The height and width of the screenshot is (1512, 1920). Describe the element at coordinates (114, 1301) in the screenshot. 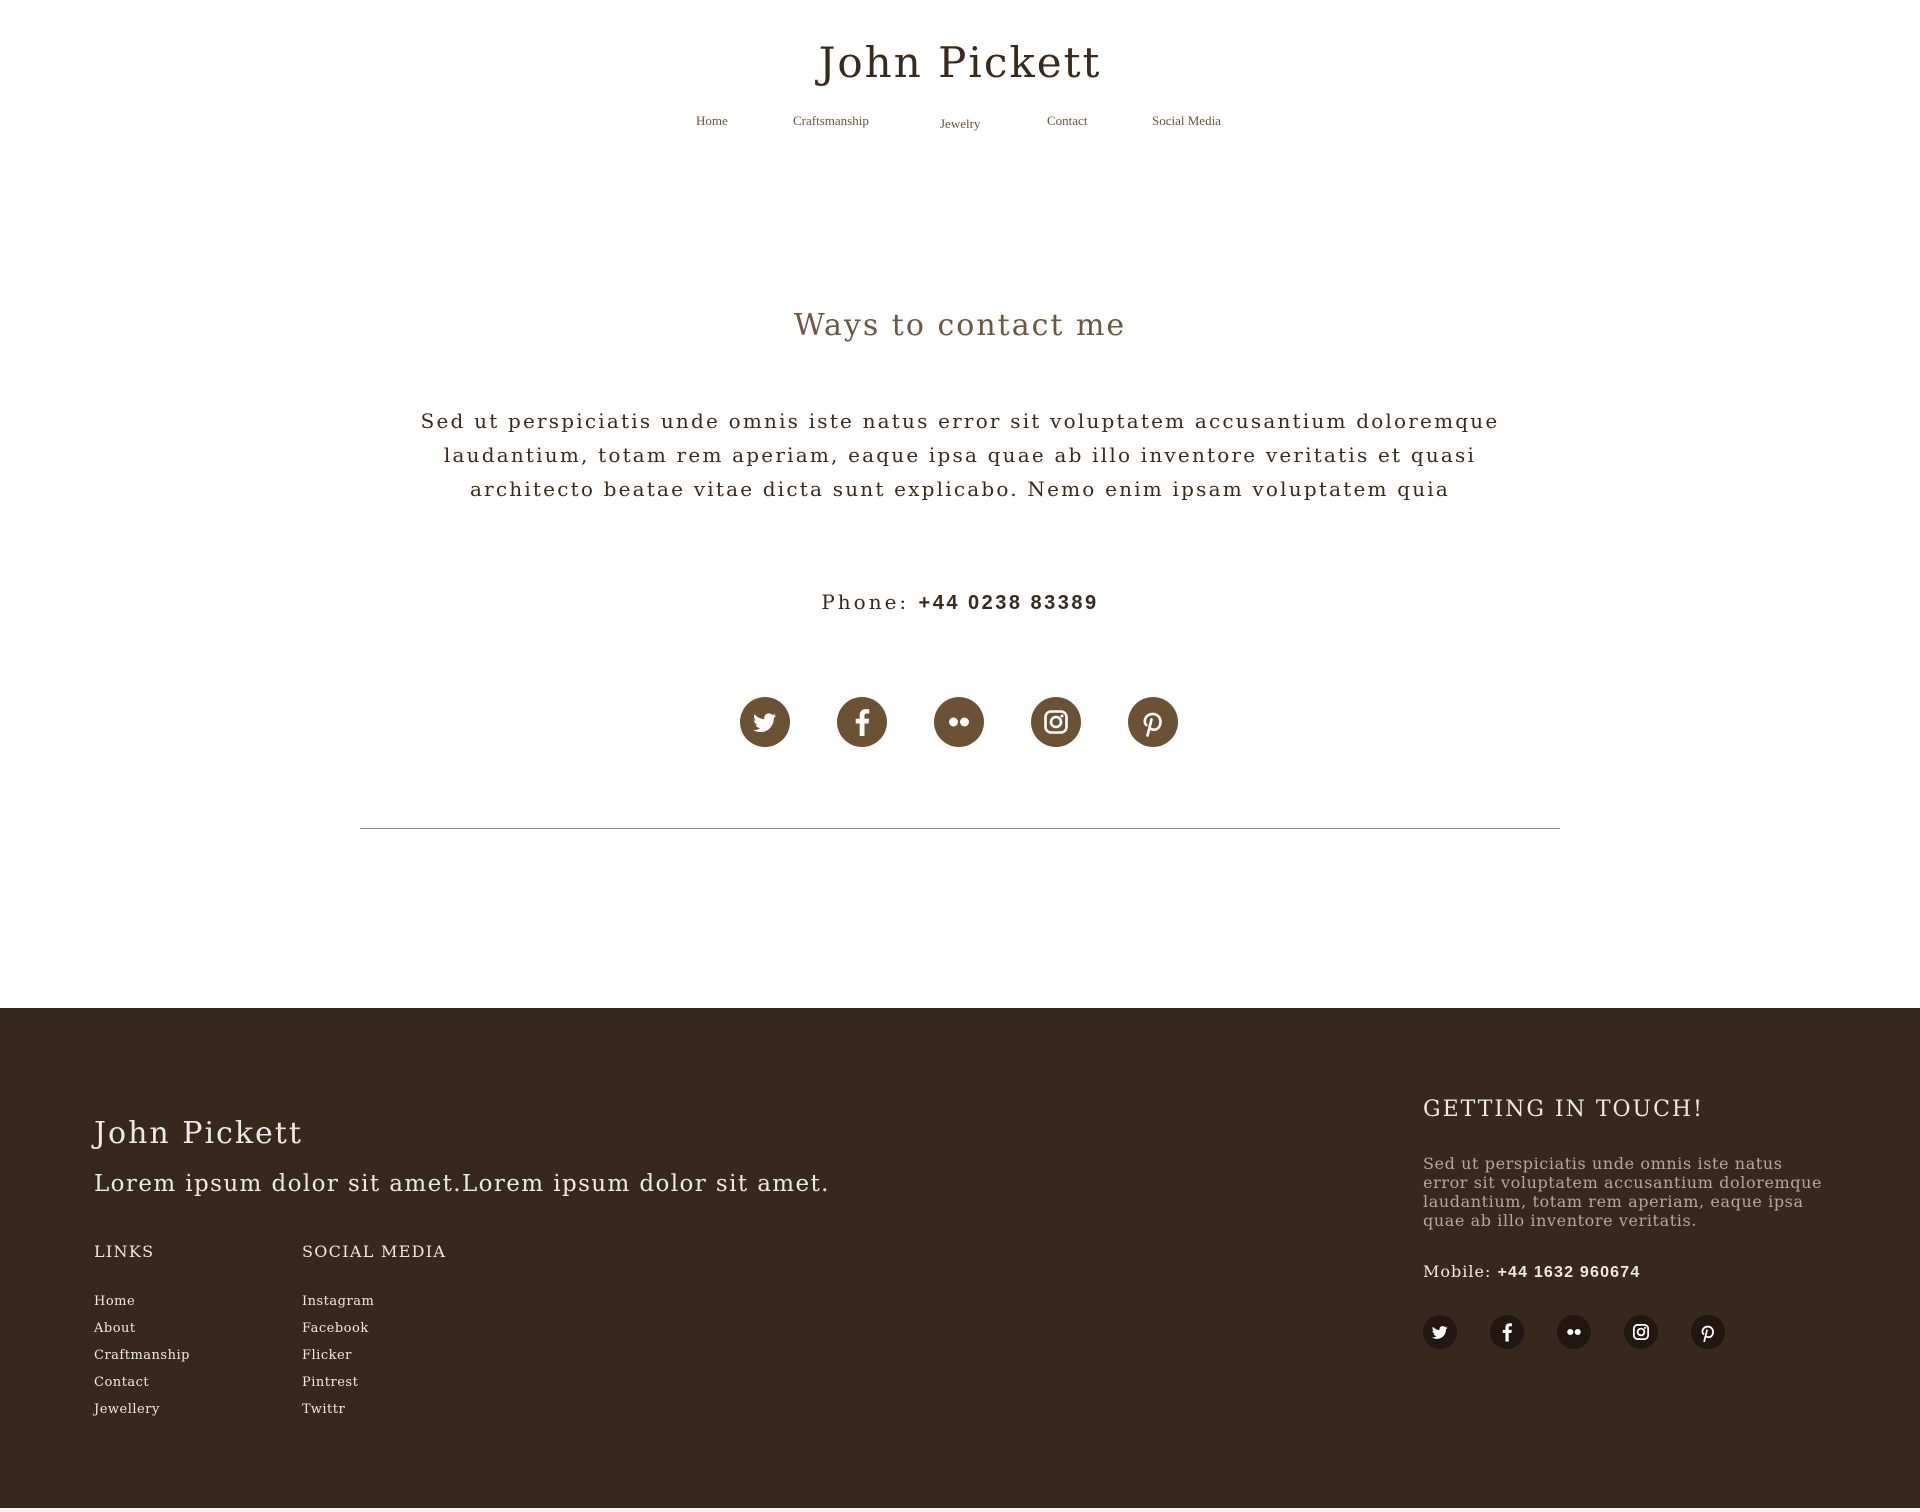

I see `footer-link-home: Home` at that location.